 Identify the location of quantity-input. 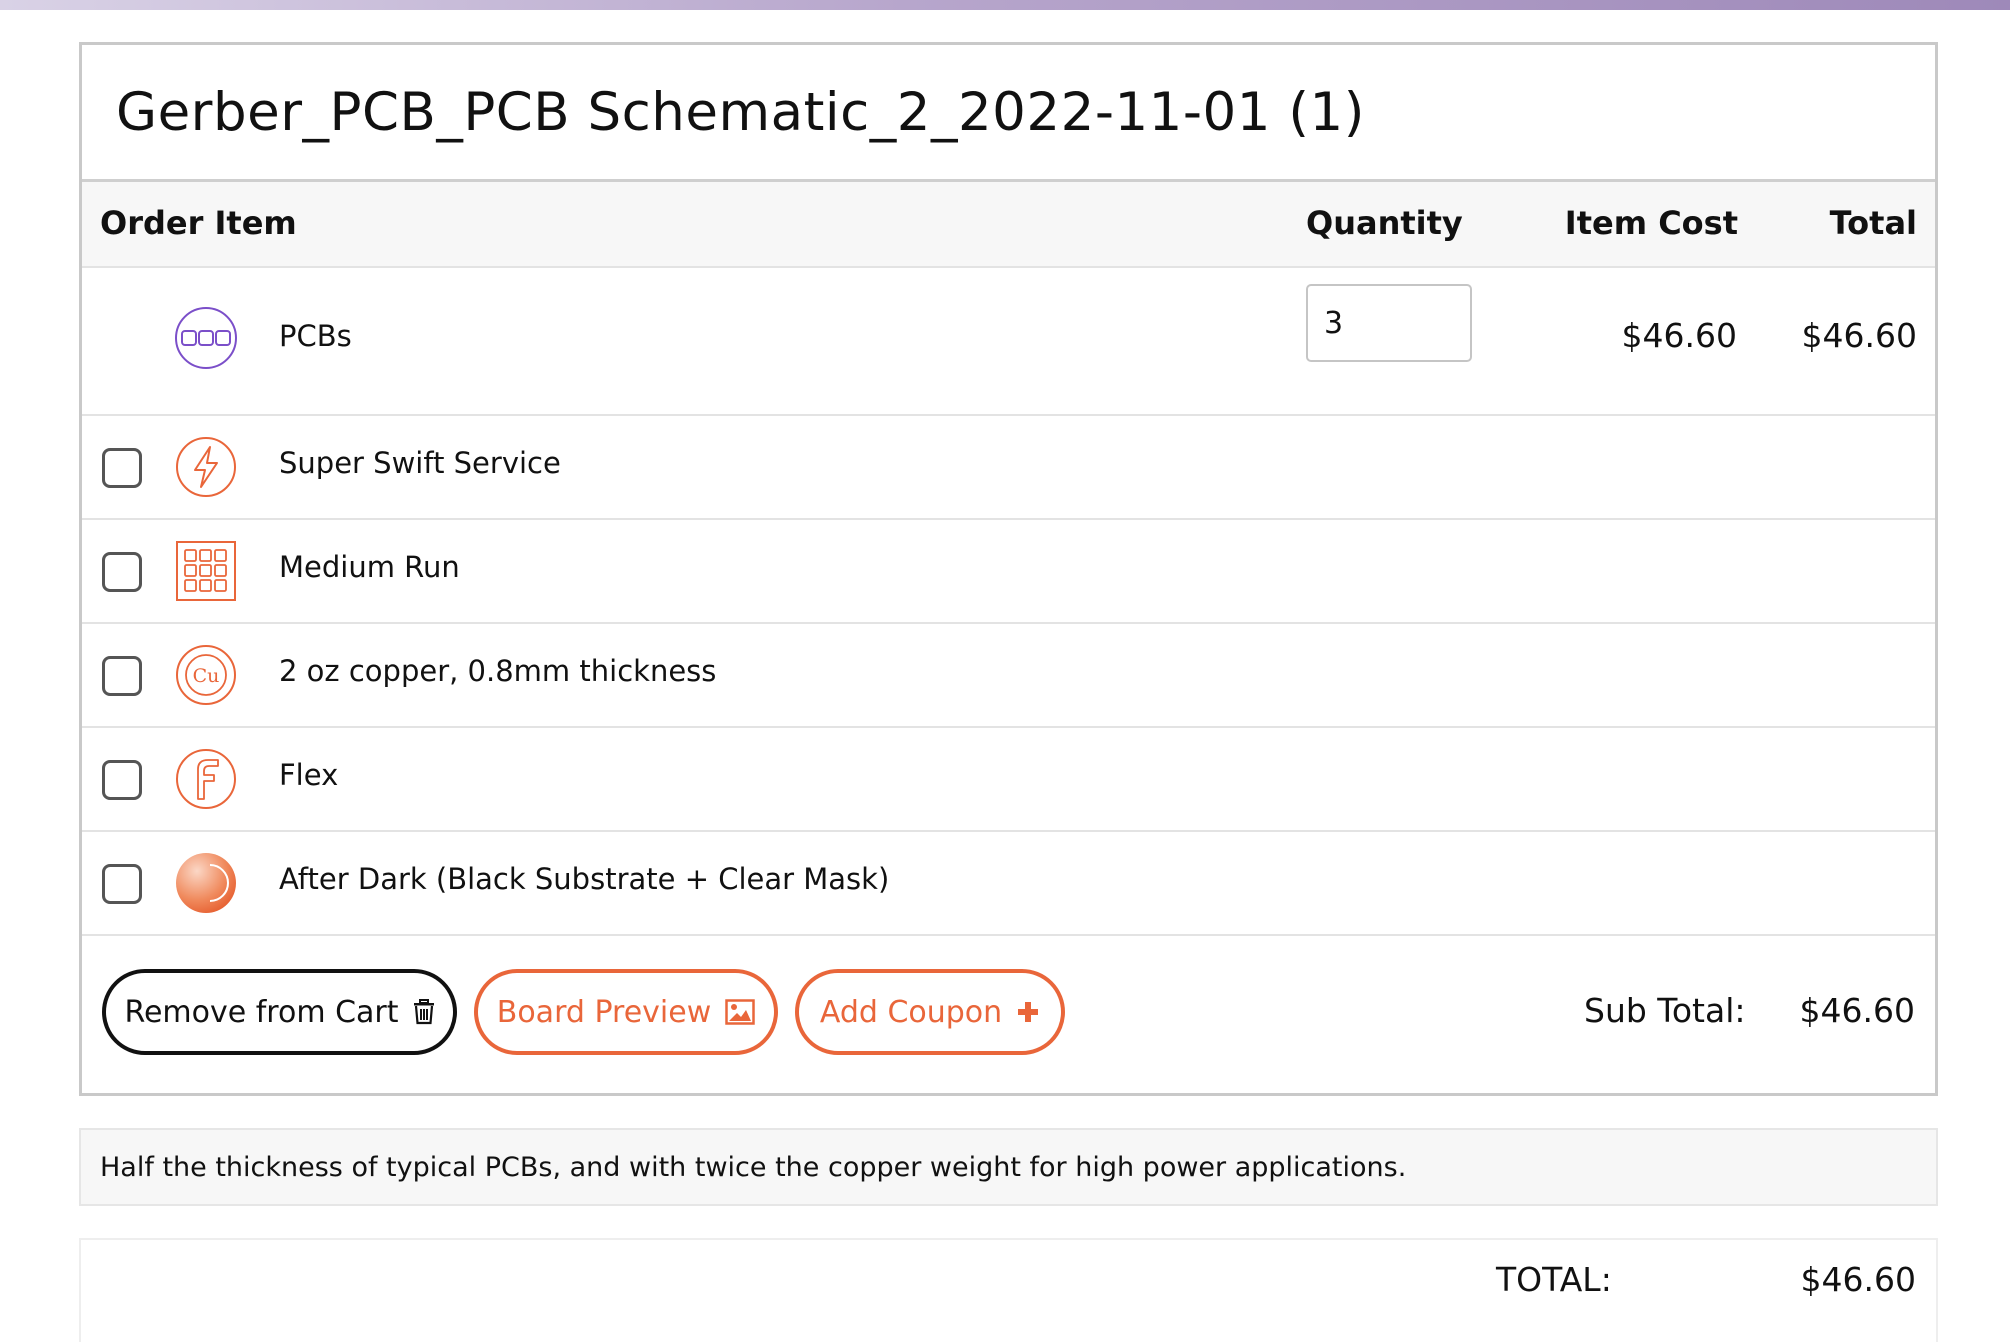
(1389, 323).